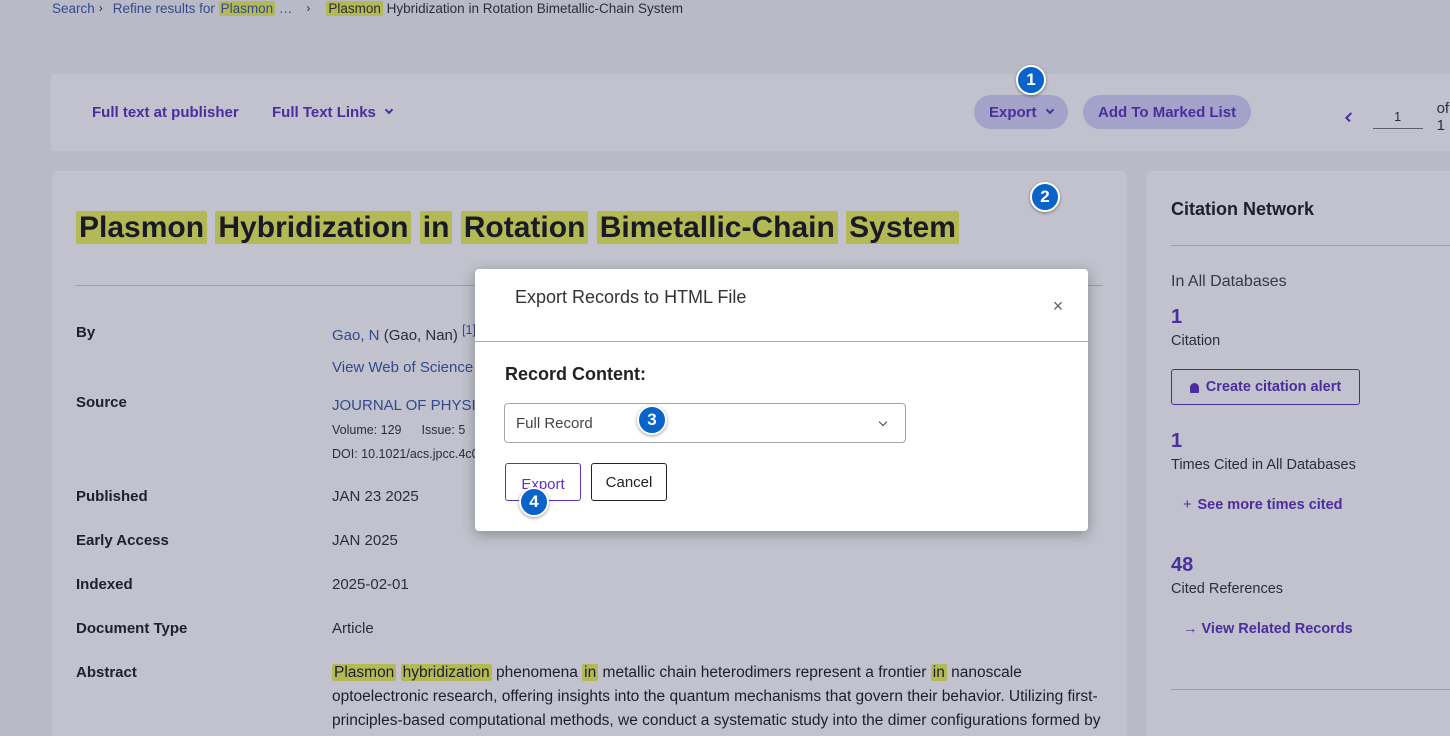  I want to click on modal-divider, so click(781, 341).